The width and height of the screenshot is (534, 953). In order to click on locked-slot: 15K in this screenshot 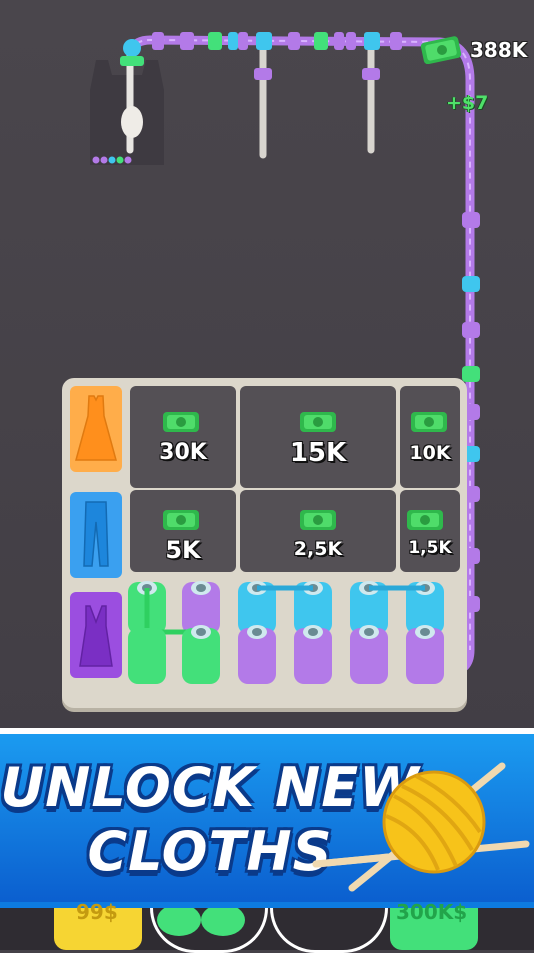, I will do `click(318, 437)`.